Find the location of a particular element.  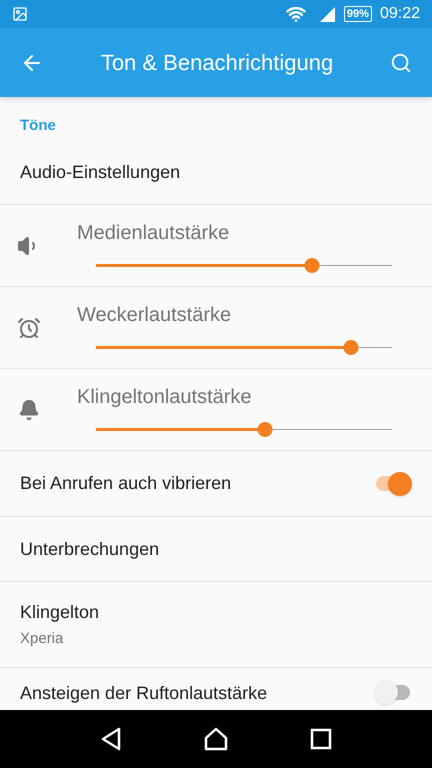

screen-title: Ton & Benachrichtigung is located at coordinates (217, 63).